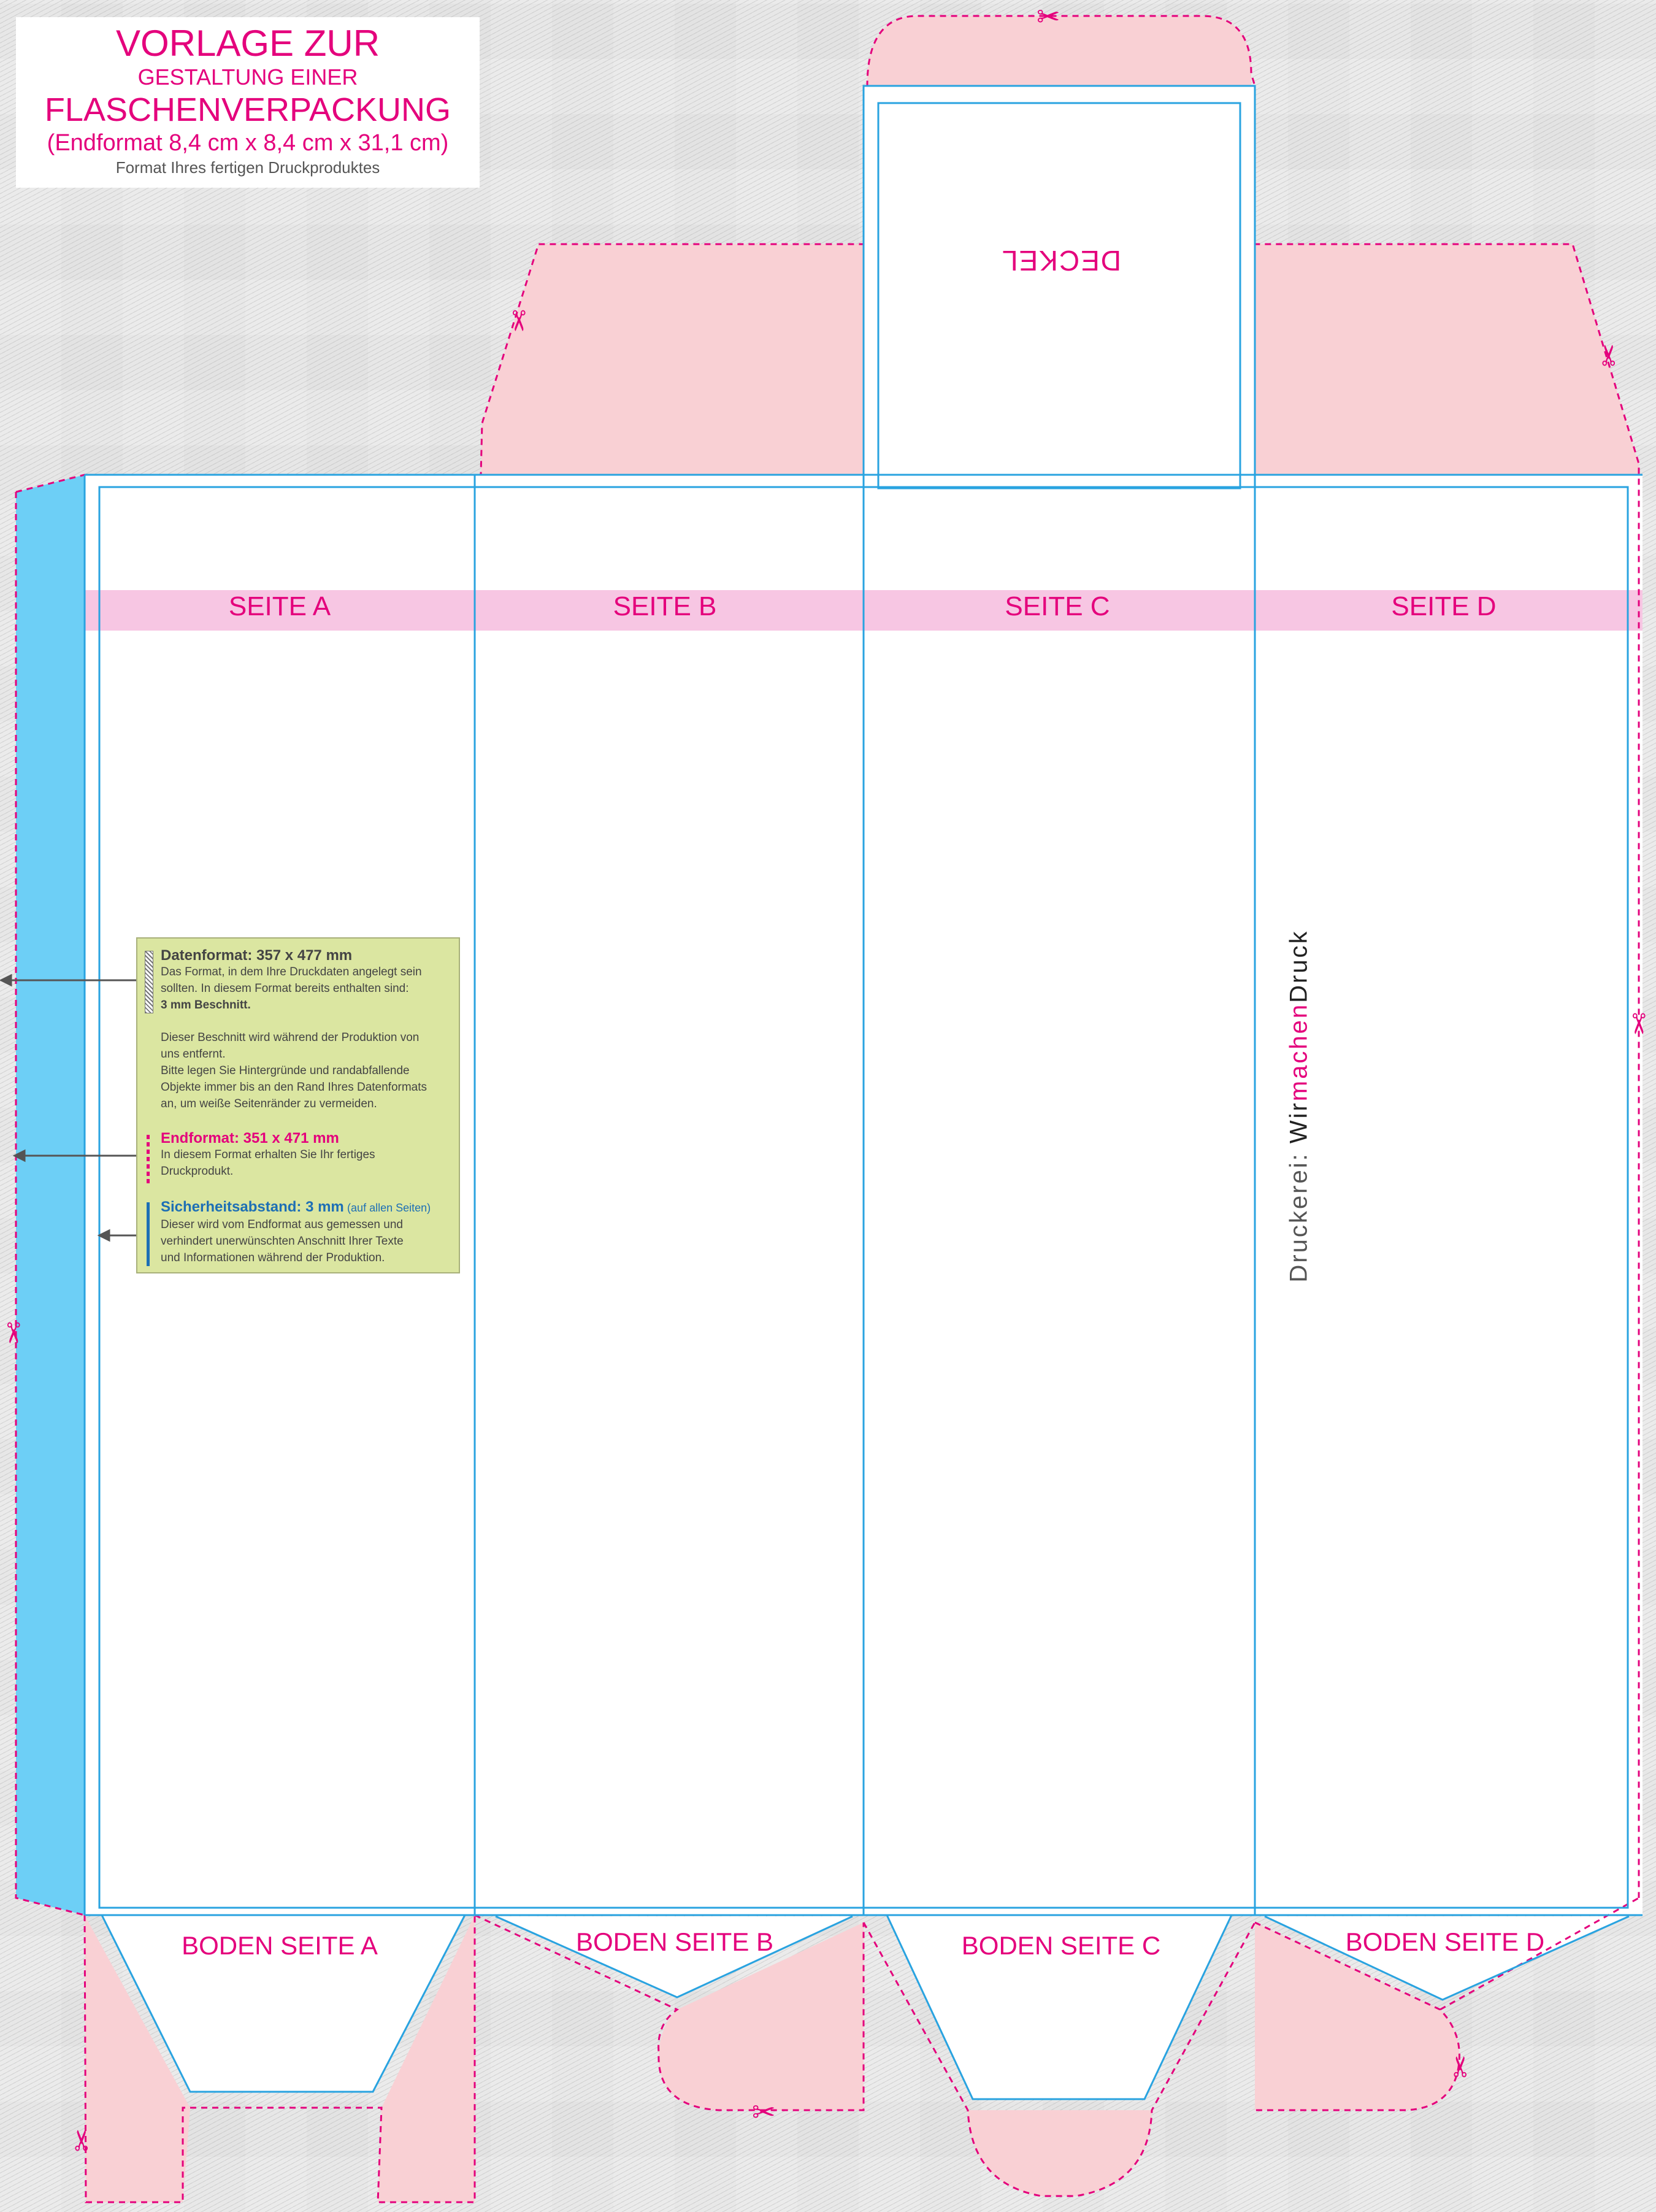 This screenshot has width=1656, height=2212. Describe the element at coordinates (149, 982) in the screenshot. I see `bleed-marker` at that location.